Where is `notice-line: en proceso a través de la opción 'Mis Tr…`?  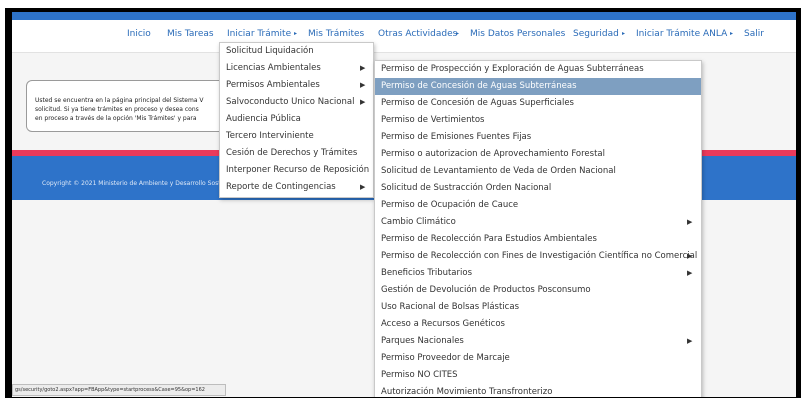
notice-line: en proceso a través de la opción 'Mis Tr… is located at coordinates (116, 118).